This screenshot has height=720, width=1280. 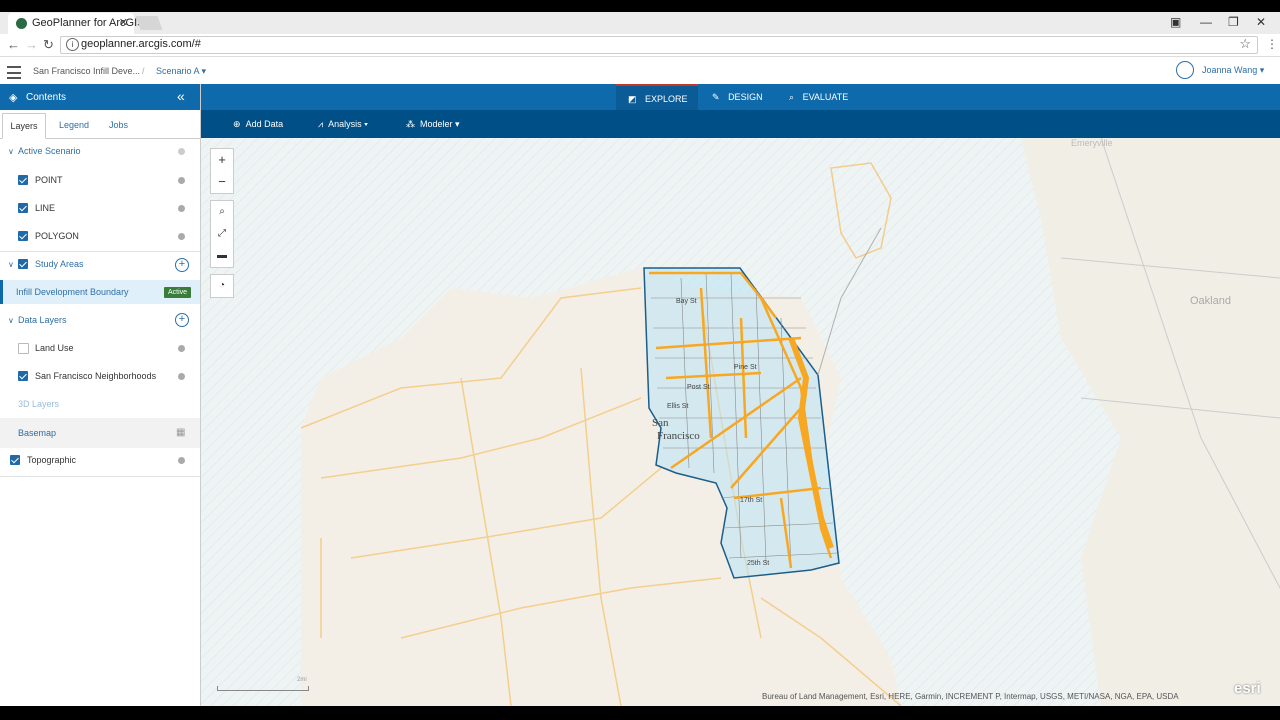 What do you see at coordinates (31, 44) in the screenshot?
I see `forward-icon: →` at bounding box center [31, 44].